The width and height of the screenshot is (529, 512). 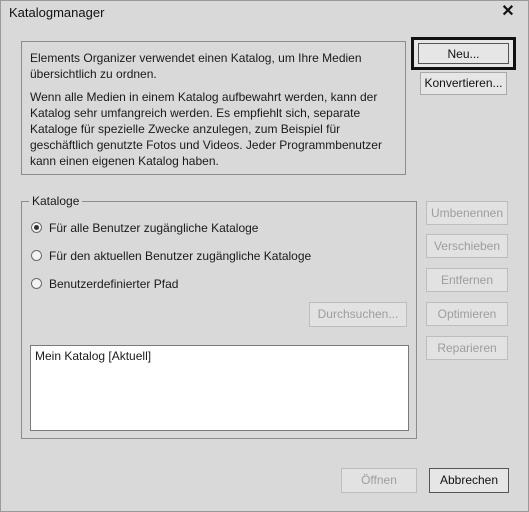 What do you see at coordinates (154, 228) in the screenshot?
I see `radio-label: Für alle Benutzer zugängliche Kataloge` at bounding box center [154, 228].